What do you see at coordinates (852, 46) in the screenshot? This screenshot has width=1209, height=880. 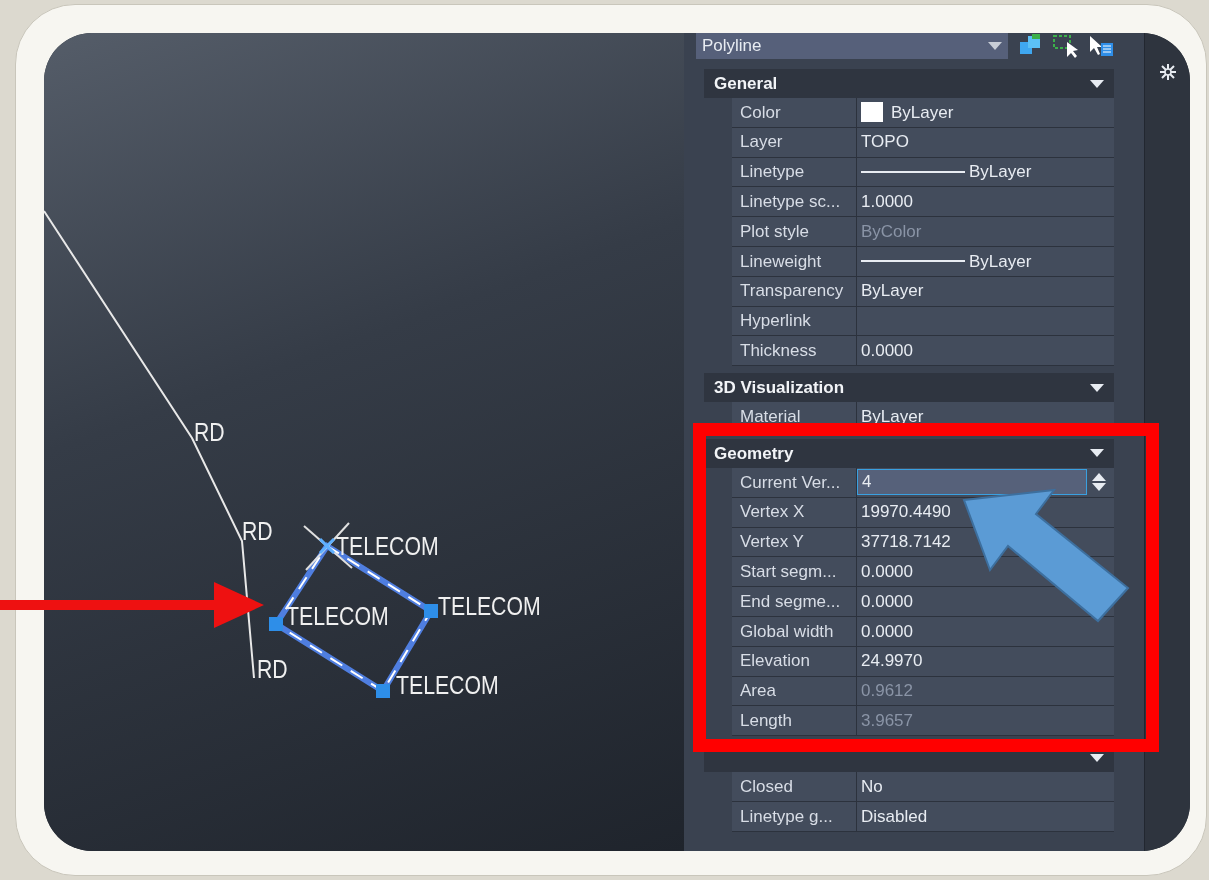 I see `object-type-dropdown: Polyline` at bounding box center [852, 46].